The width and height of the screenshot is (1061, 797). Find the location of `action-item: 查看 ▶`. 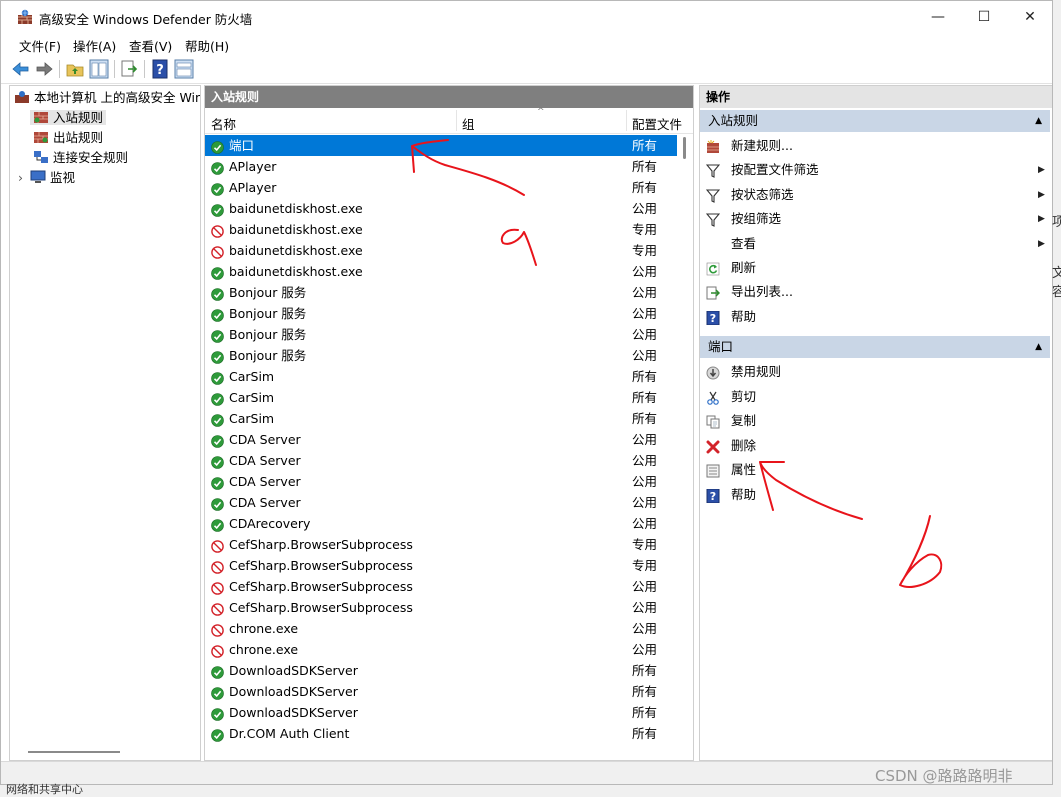

action-item: 查看 ▶ is located at coordinates (876, 244).